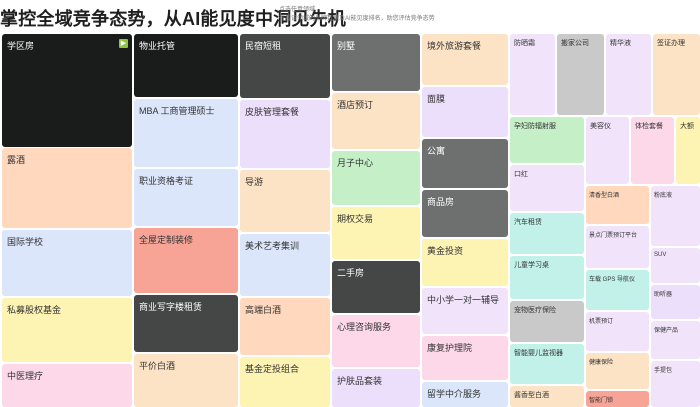 The width and height of the screenshot is (700, 407). I want to click on treemap-tile-kouhong: 口红, so click(547, 188).